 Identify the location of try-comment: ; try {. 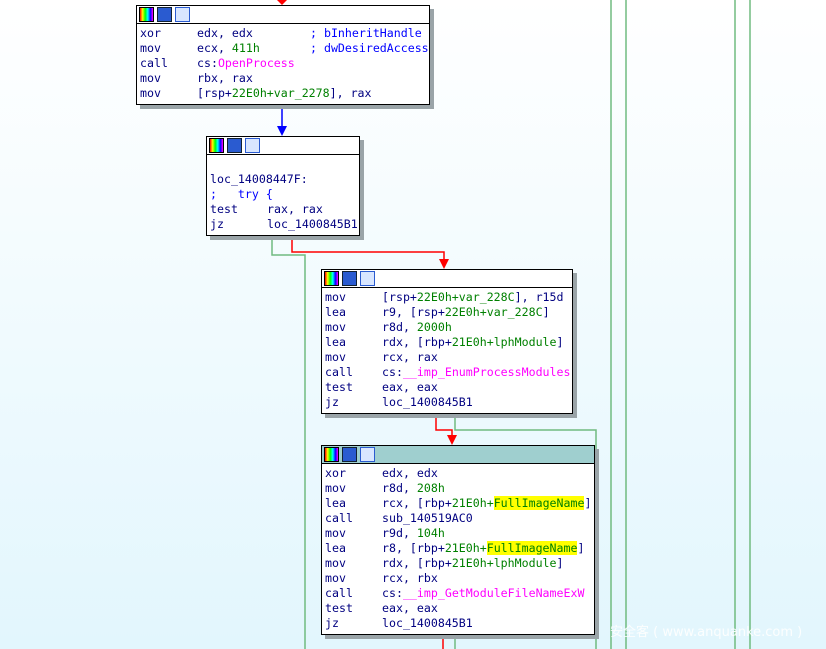
(241, 194).